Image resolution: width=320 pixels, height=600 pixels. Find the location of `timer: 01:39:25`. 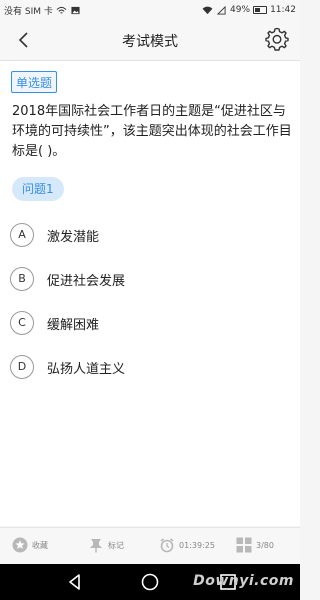

timer: 01:39:25 is located at coordinates (187, 545).